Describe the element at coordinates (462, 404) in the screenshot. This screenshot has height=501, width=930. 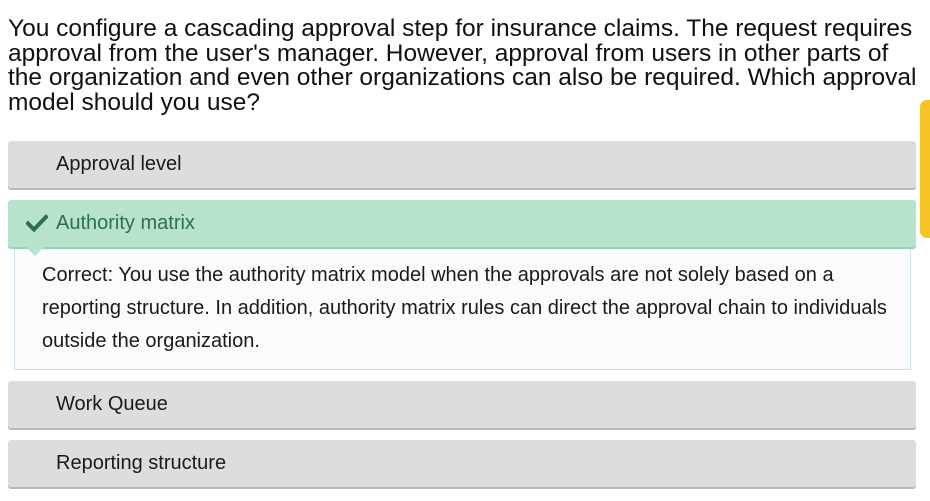
I see `option-work-queue: Work Queue` at that location.